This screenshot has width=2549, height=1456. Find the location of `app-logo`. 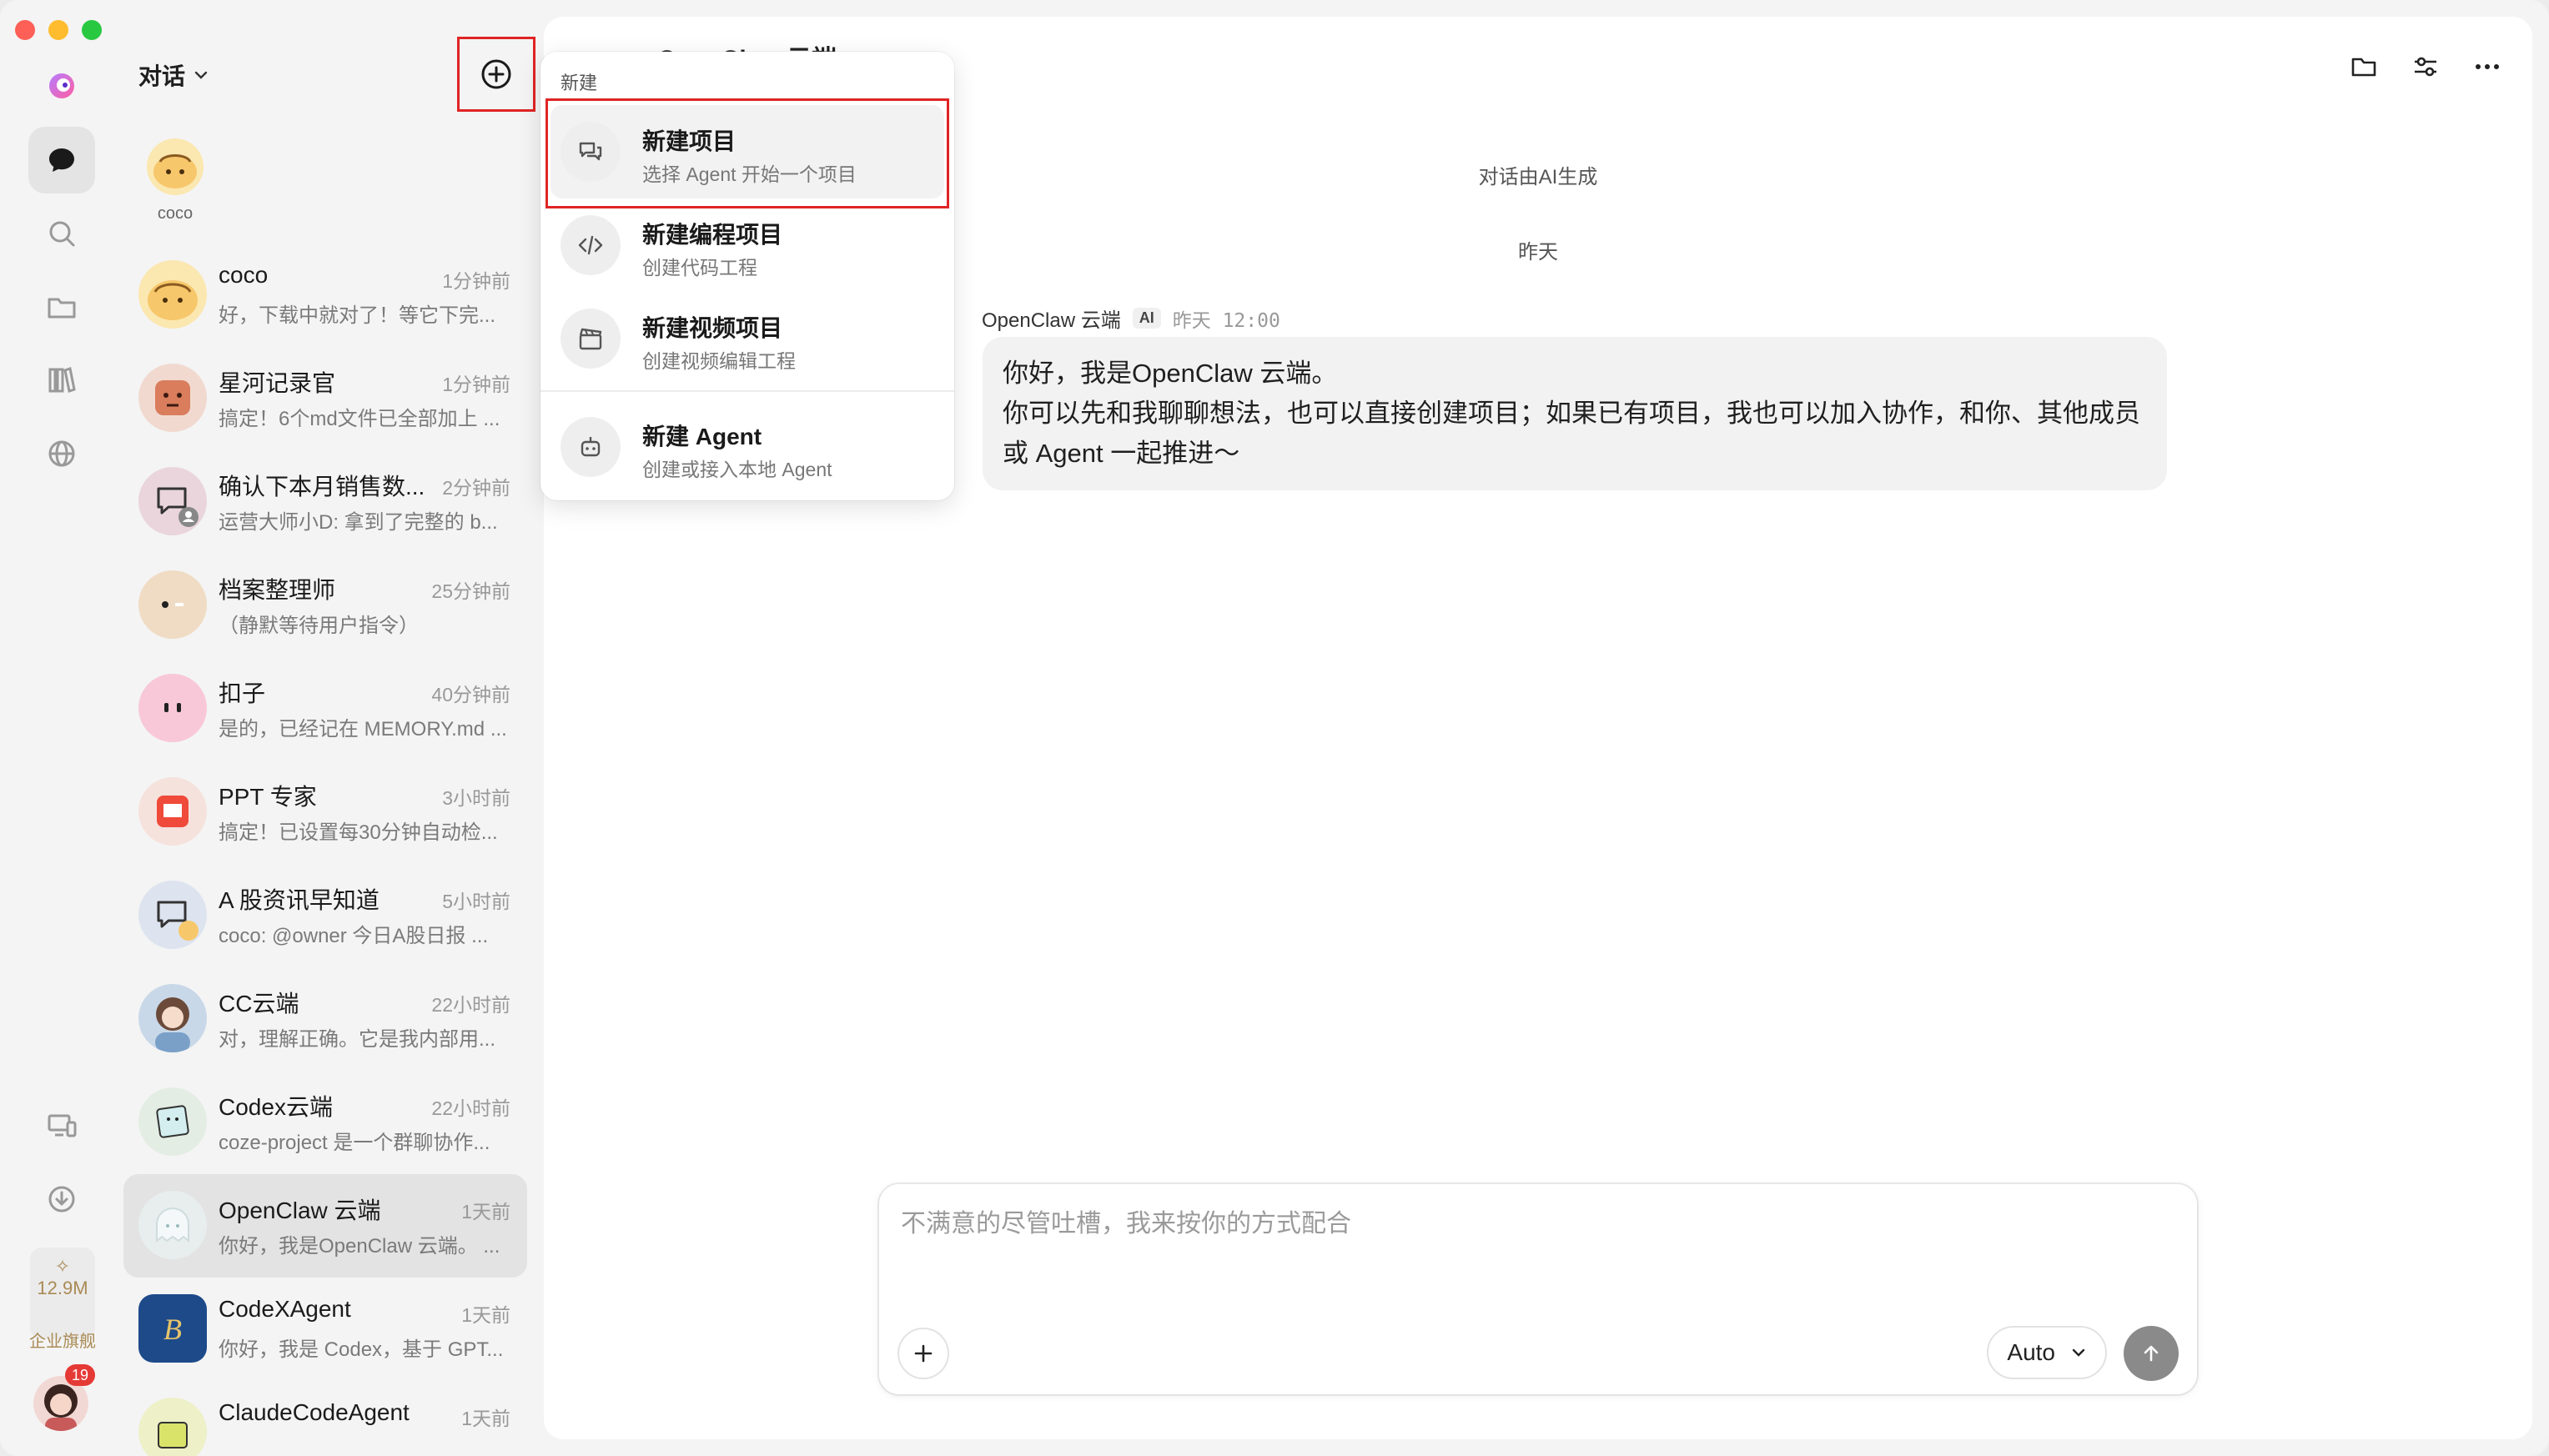

app-logo is located at coordinates (62, 85).